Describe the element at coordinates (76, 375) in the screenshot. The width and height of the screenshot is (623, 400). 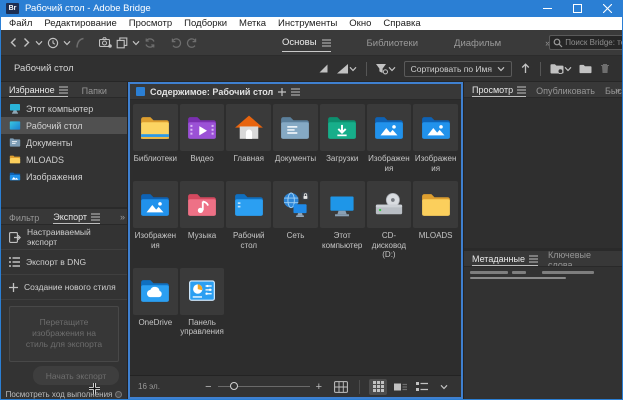
I see `start-export-button: Начать экспорт` at that location.